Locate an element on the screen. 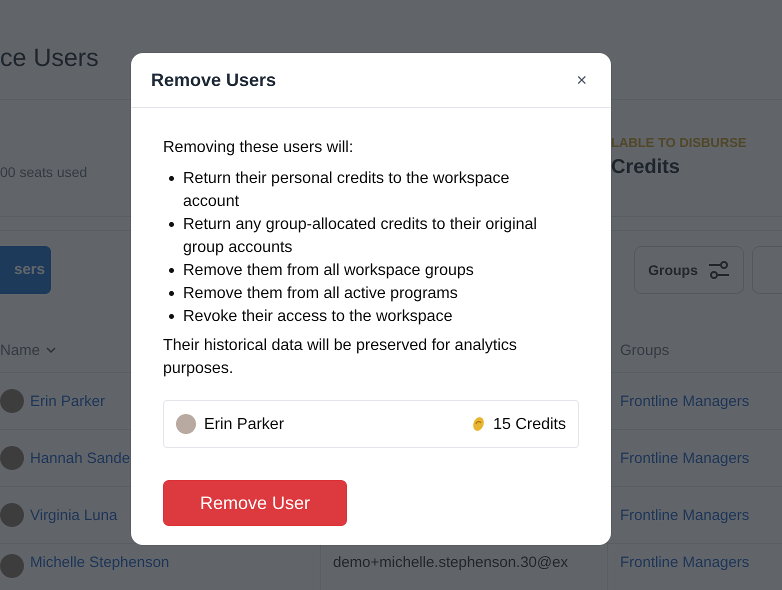 Image resolution: width=782 pixels, height=590 pixels. credits-text: 15 Credits is located at coordinates (529, 424).